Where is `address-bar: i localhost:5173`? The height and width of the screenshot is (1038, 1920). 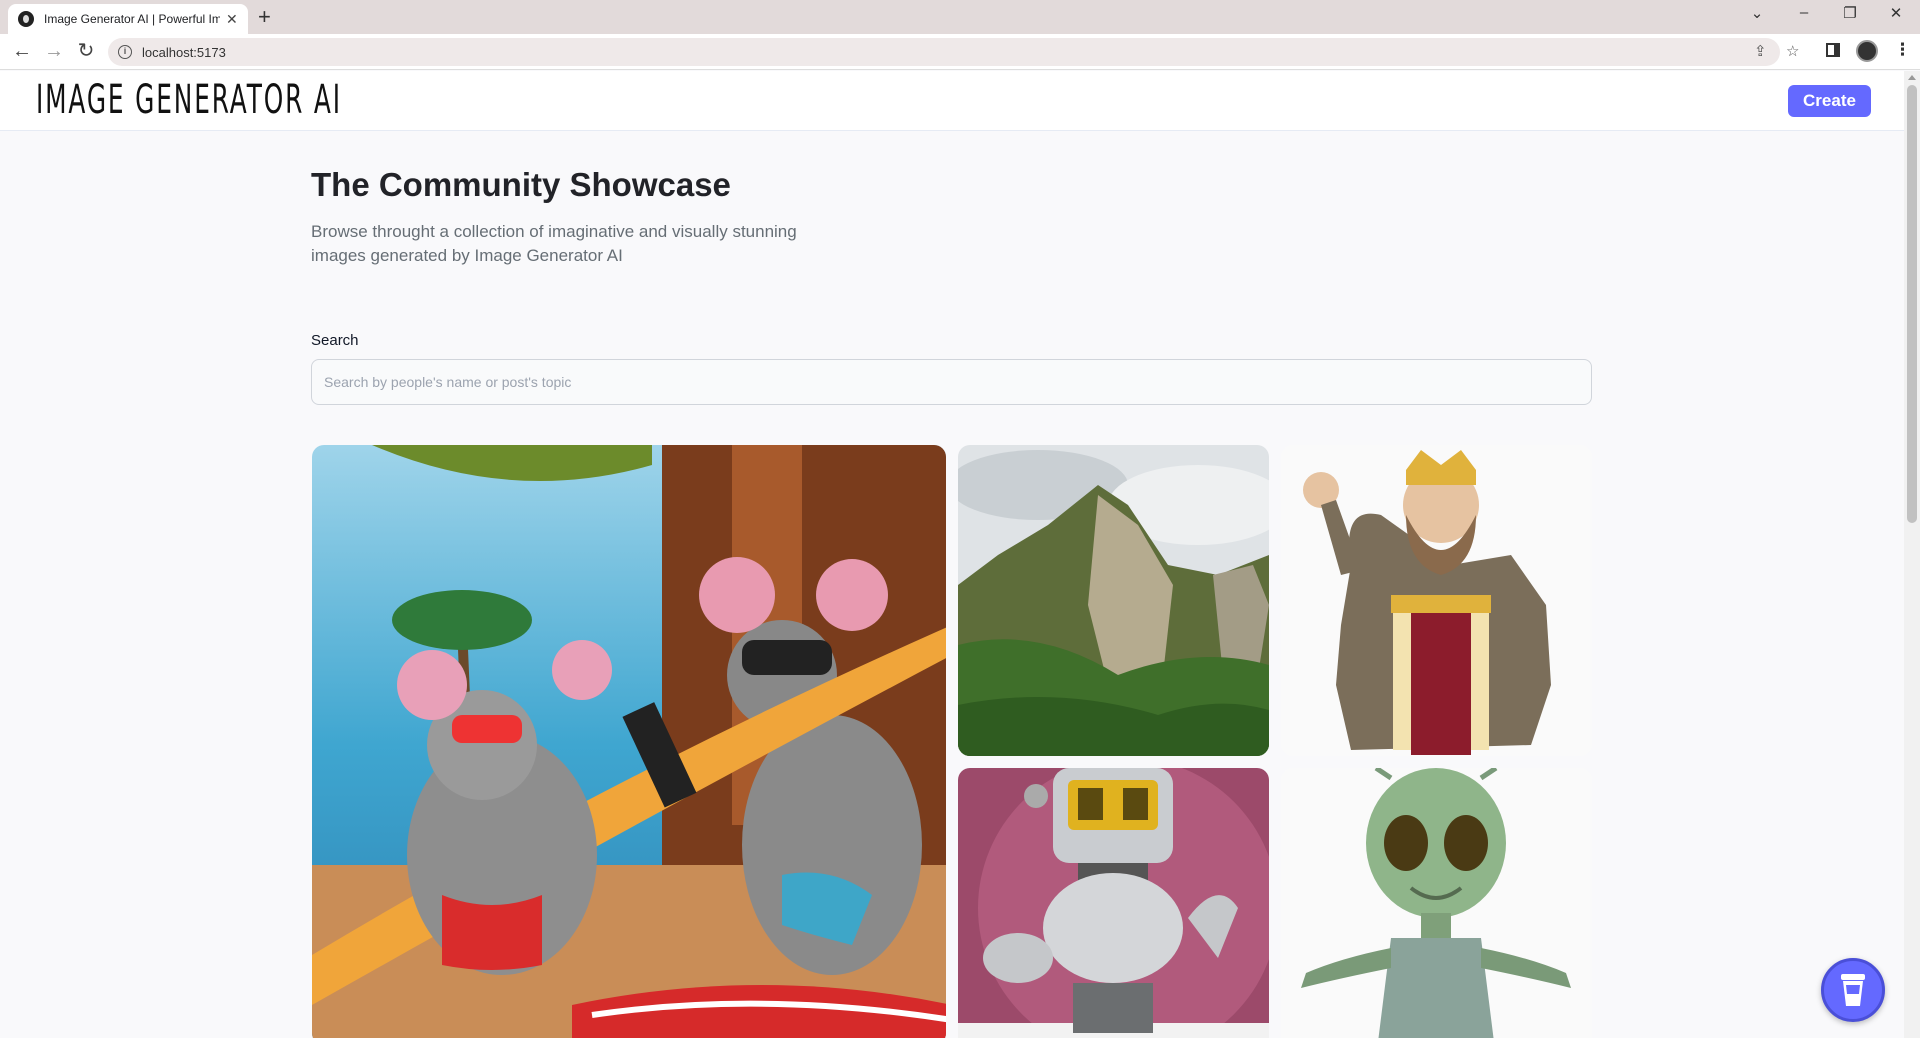
address-bar: i localhost:5173 is located at coordinates (944, 52).